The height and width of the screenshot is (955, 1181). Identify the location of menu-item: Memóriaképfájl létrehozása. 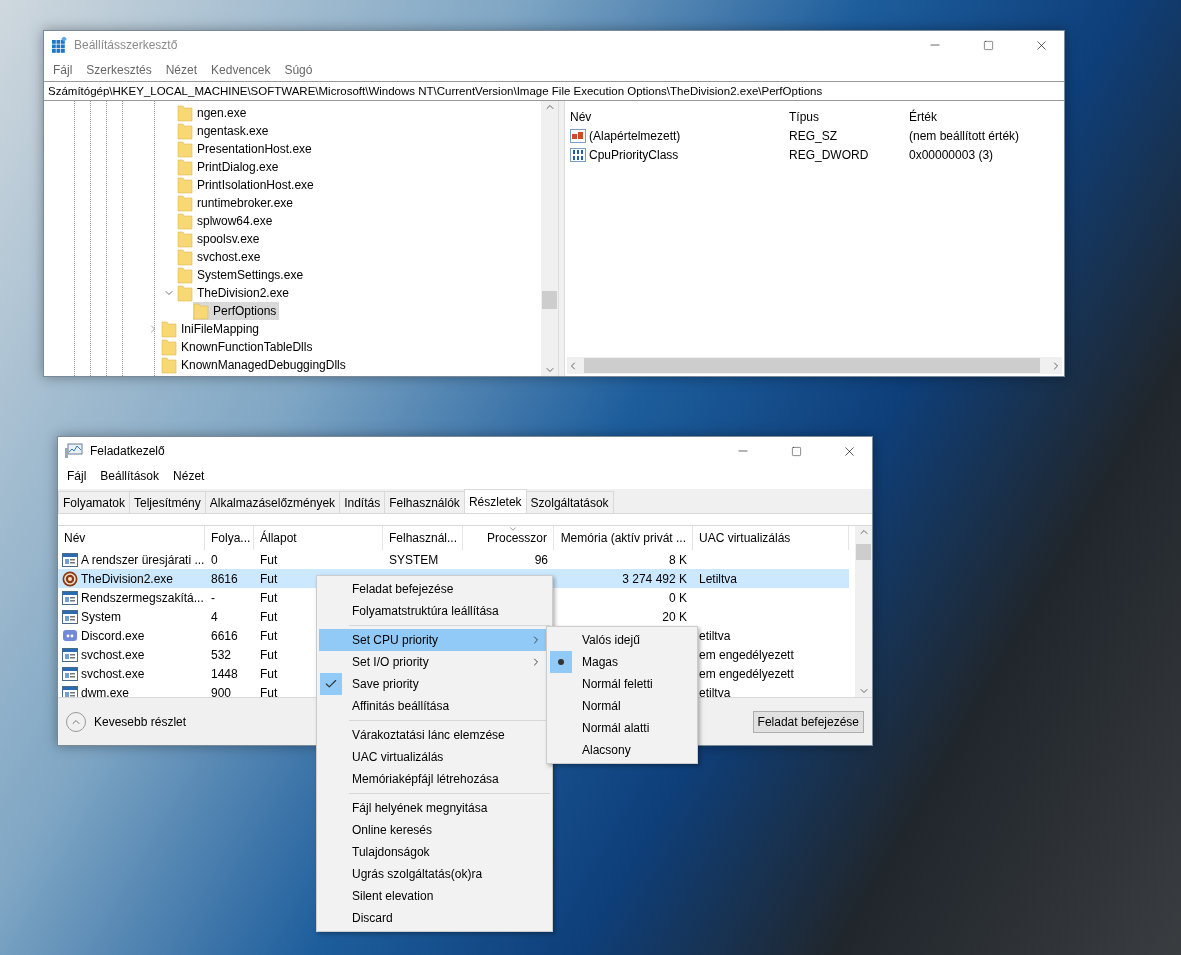
(434, 779).